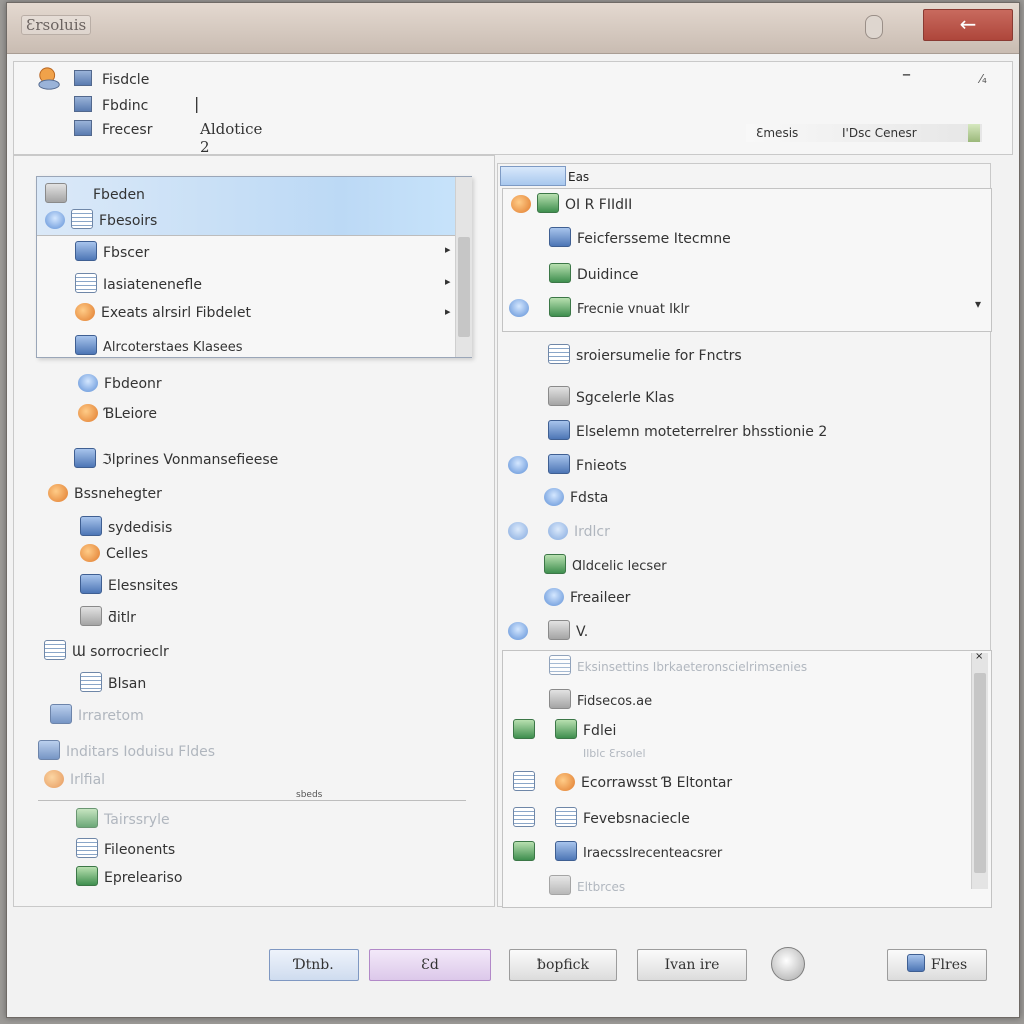  I want to click on document-icon, so click(83, 104).